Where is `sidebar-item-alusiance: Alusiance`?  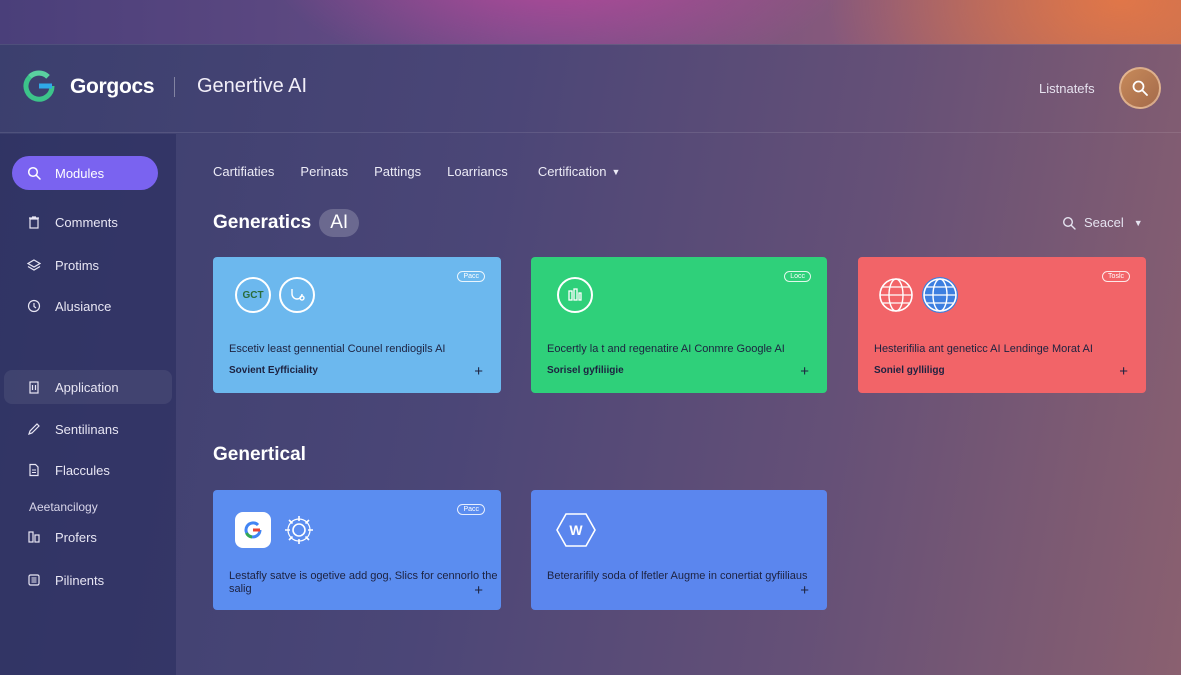 sidebar-item-alusiance: Alusiance is located at coordinates (85, 306).